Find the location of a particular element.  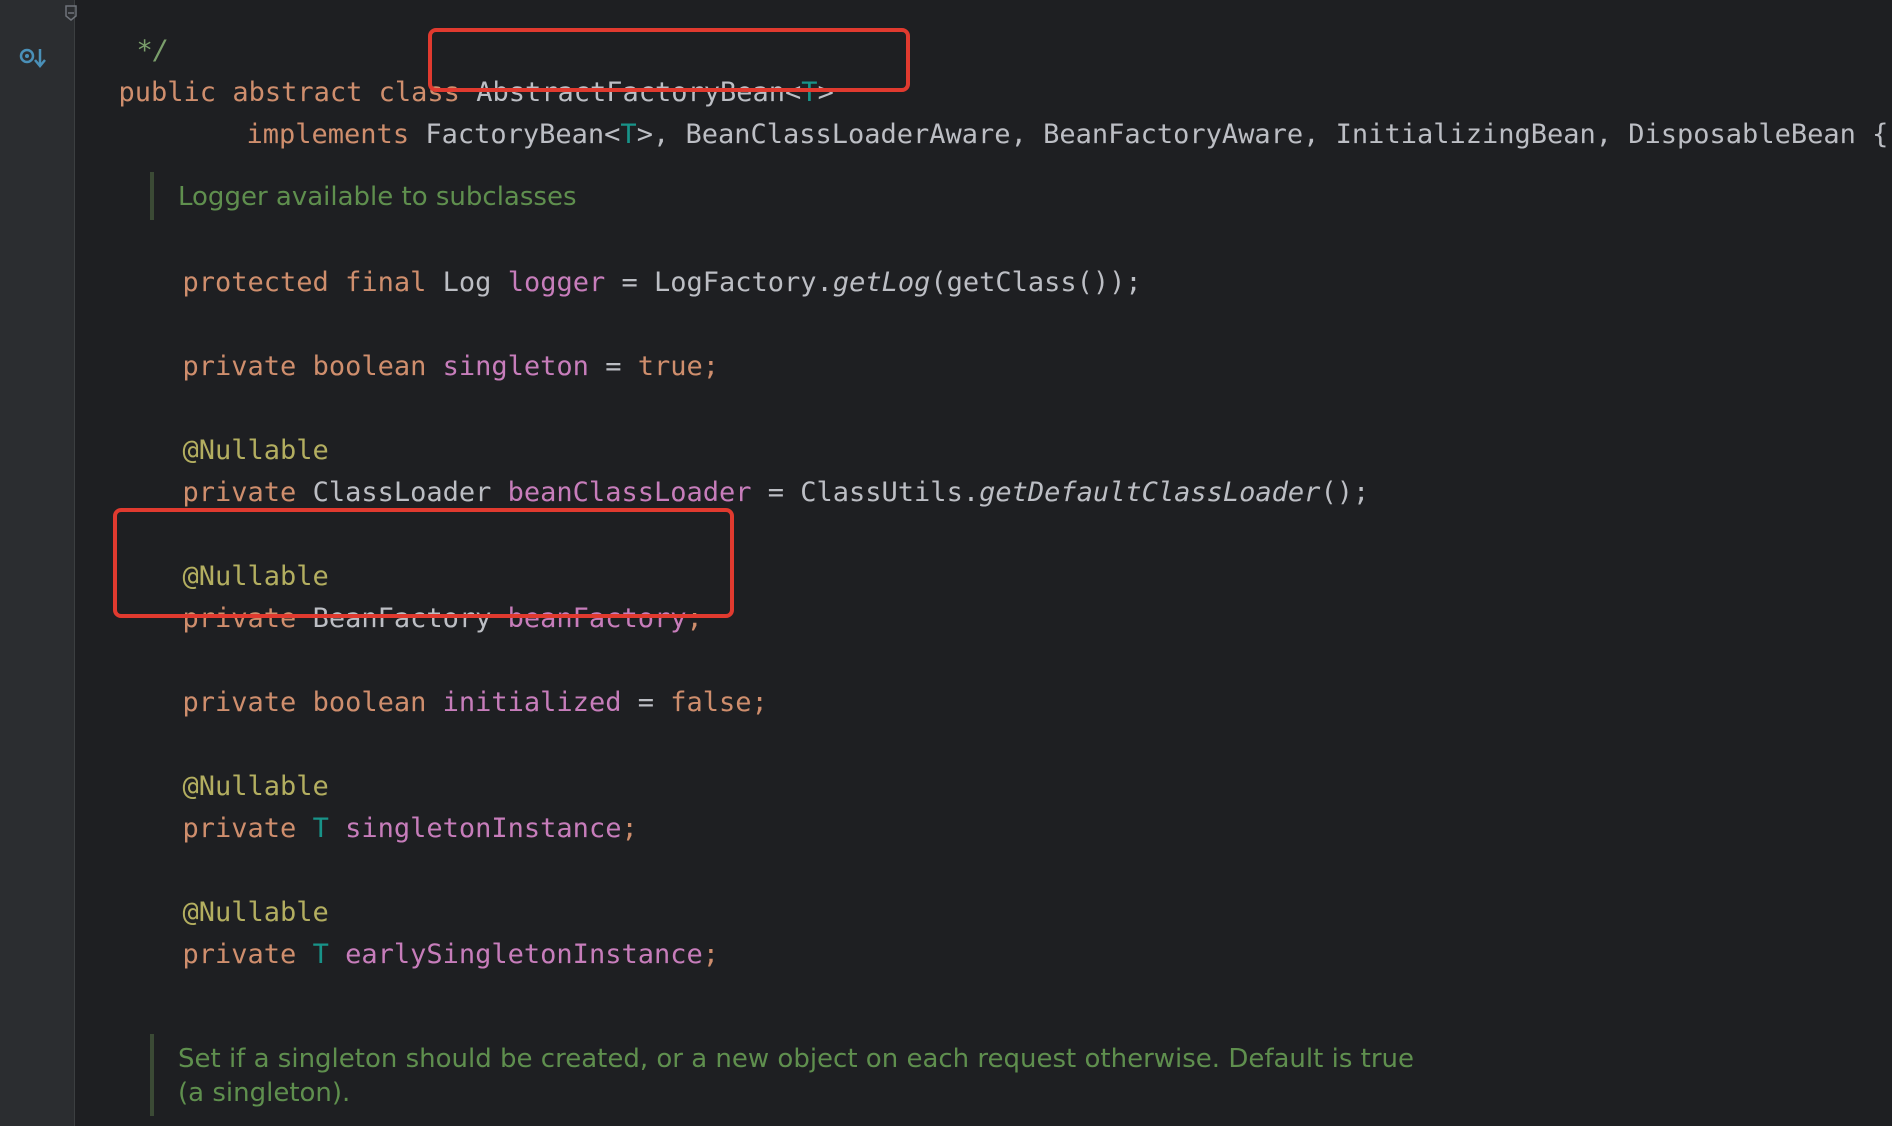

field-initialized: initialized is located at coordinates (532, 702).